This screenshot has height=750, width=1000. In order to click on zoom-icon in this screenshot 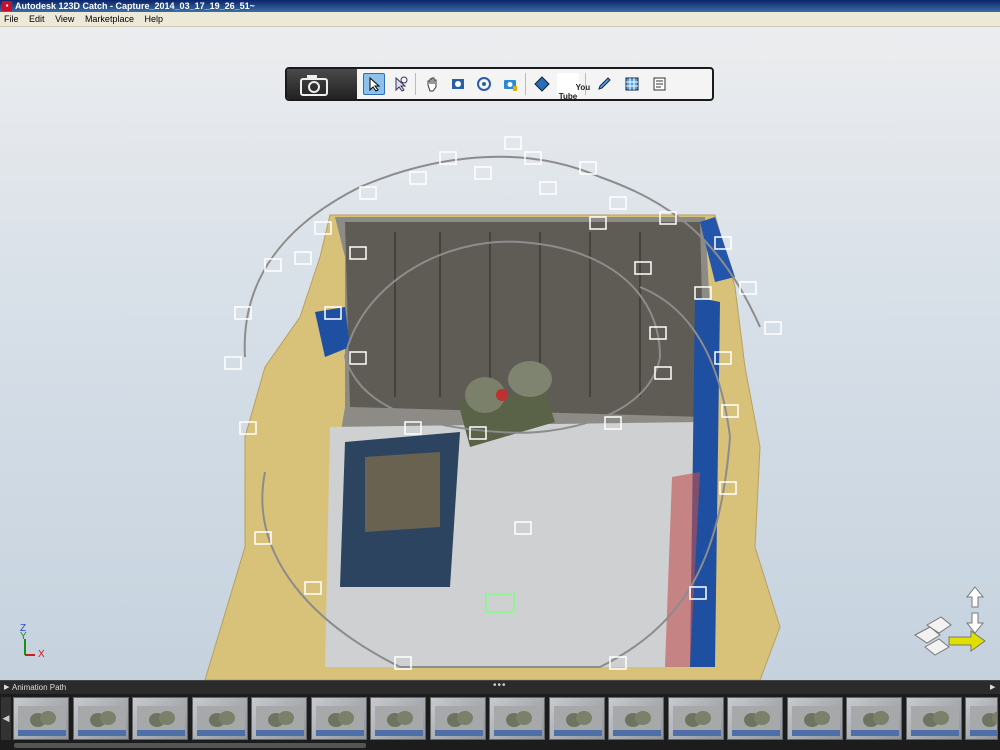, I will do `click(458, 84)`.